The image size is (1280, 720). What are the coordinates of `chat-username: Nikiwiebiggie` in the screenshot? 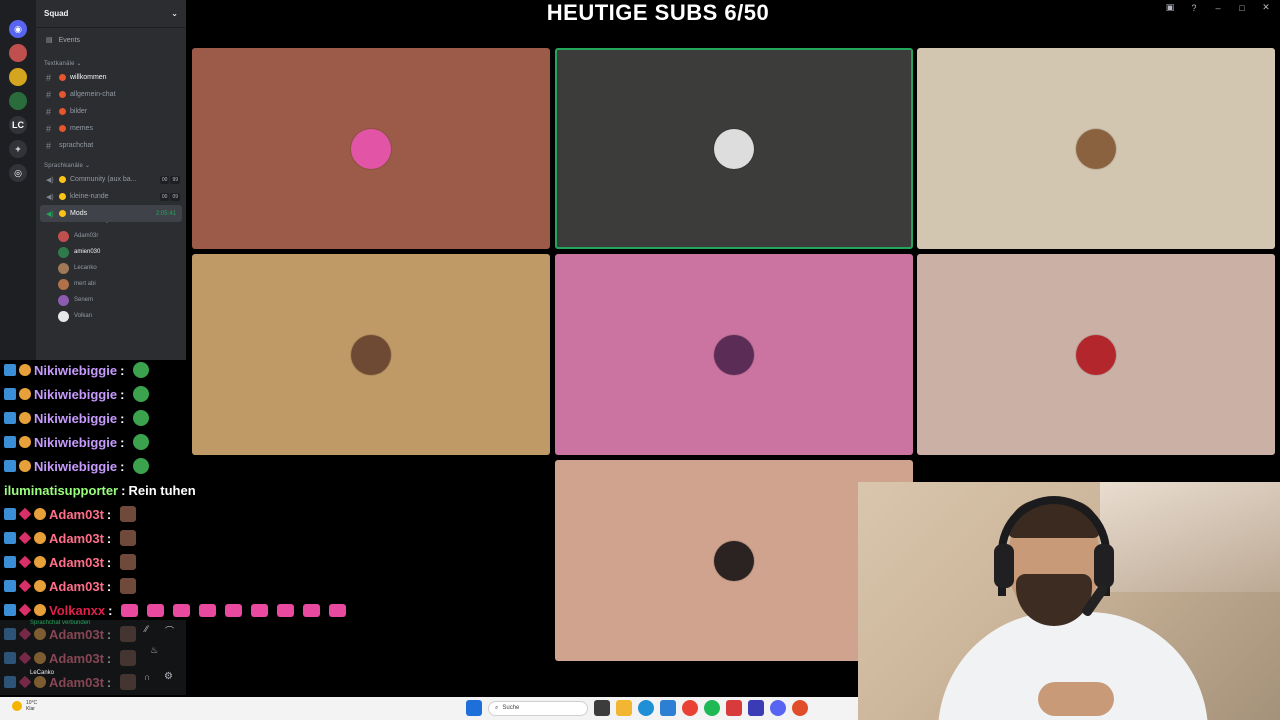 It's located at (76, 370).